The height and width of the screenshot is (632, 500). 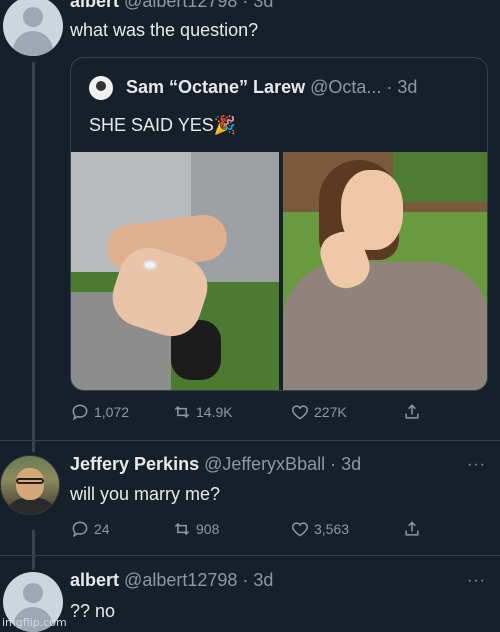 I want to click on tweet-actions: 1,072 14.9K 227K, so click(x=246, y=412).